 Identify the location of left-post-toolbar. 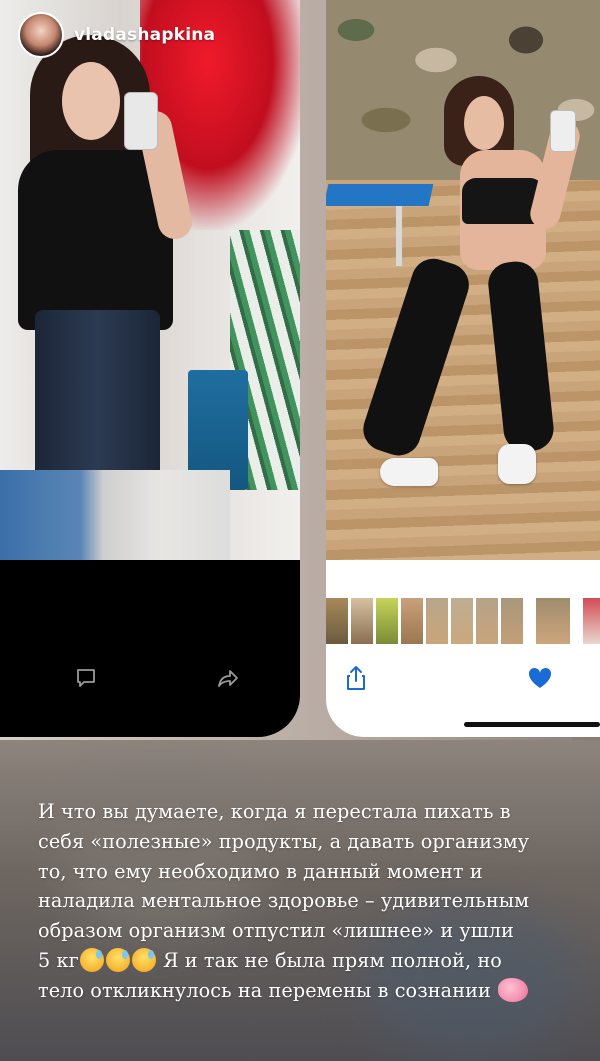
(150, 678).